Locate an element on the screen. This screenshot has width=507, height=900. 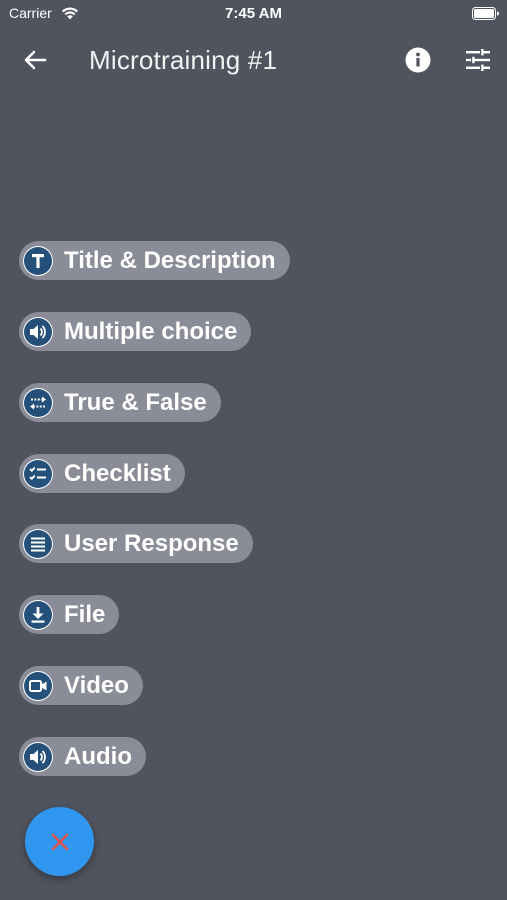
download-icon is located at coordinates (38, 614).